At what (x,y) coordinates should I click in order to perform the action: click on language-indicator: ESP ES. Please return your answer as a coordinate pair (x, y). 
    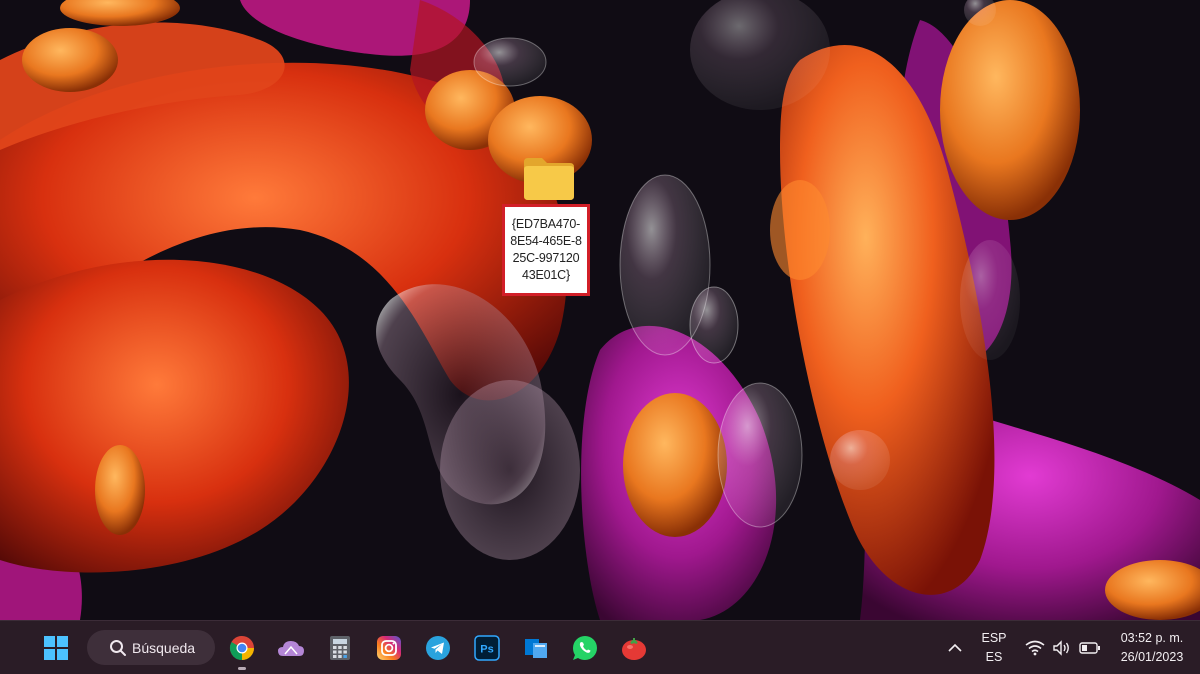
    Looking at the image, I should click on (994, 648).